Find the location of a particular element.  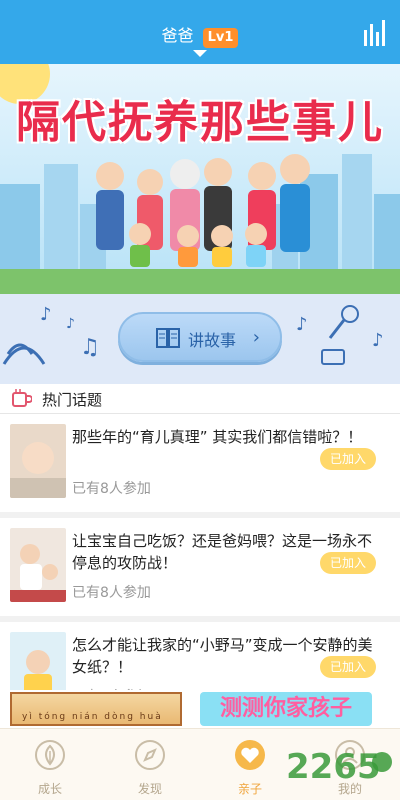

heart-icon is located at coordinates (250, 755).